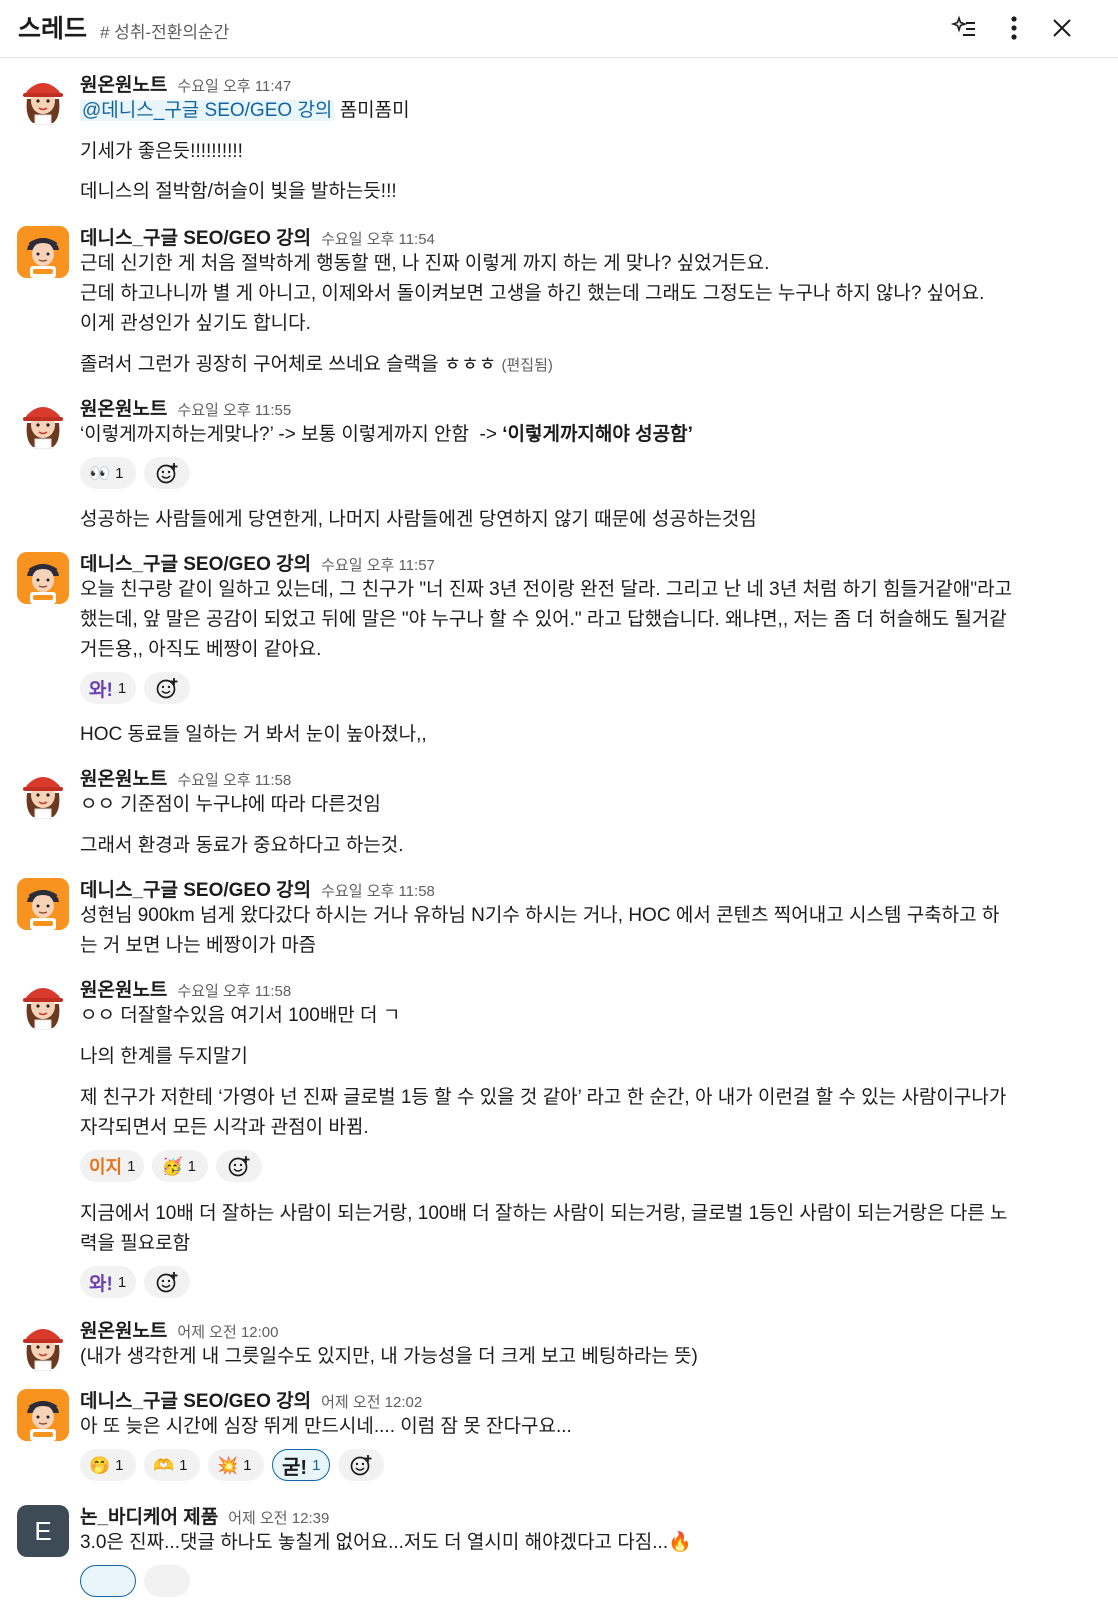  What do you see at coordinates (198, 945) in the screenshot?
I see `message-text: 는 거 보면 나는 베짱이가 마즘` at bounding box center [198, 945].